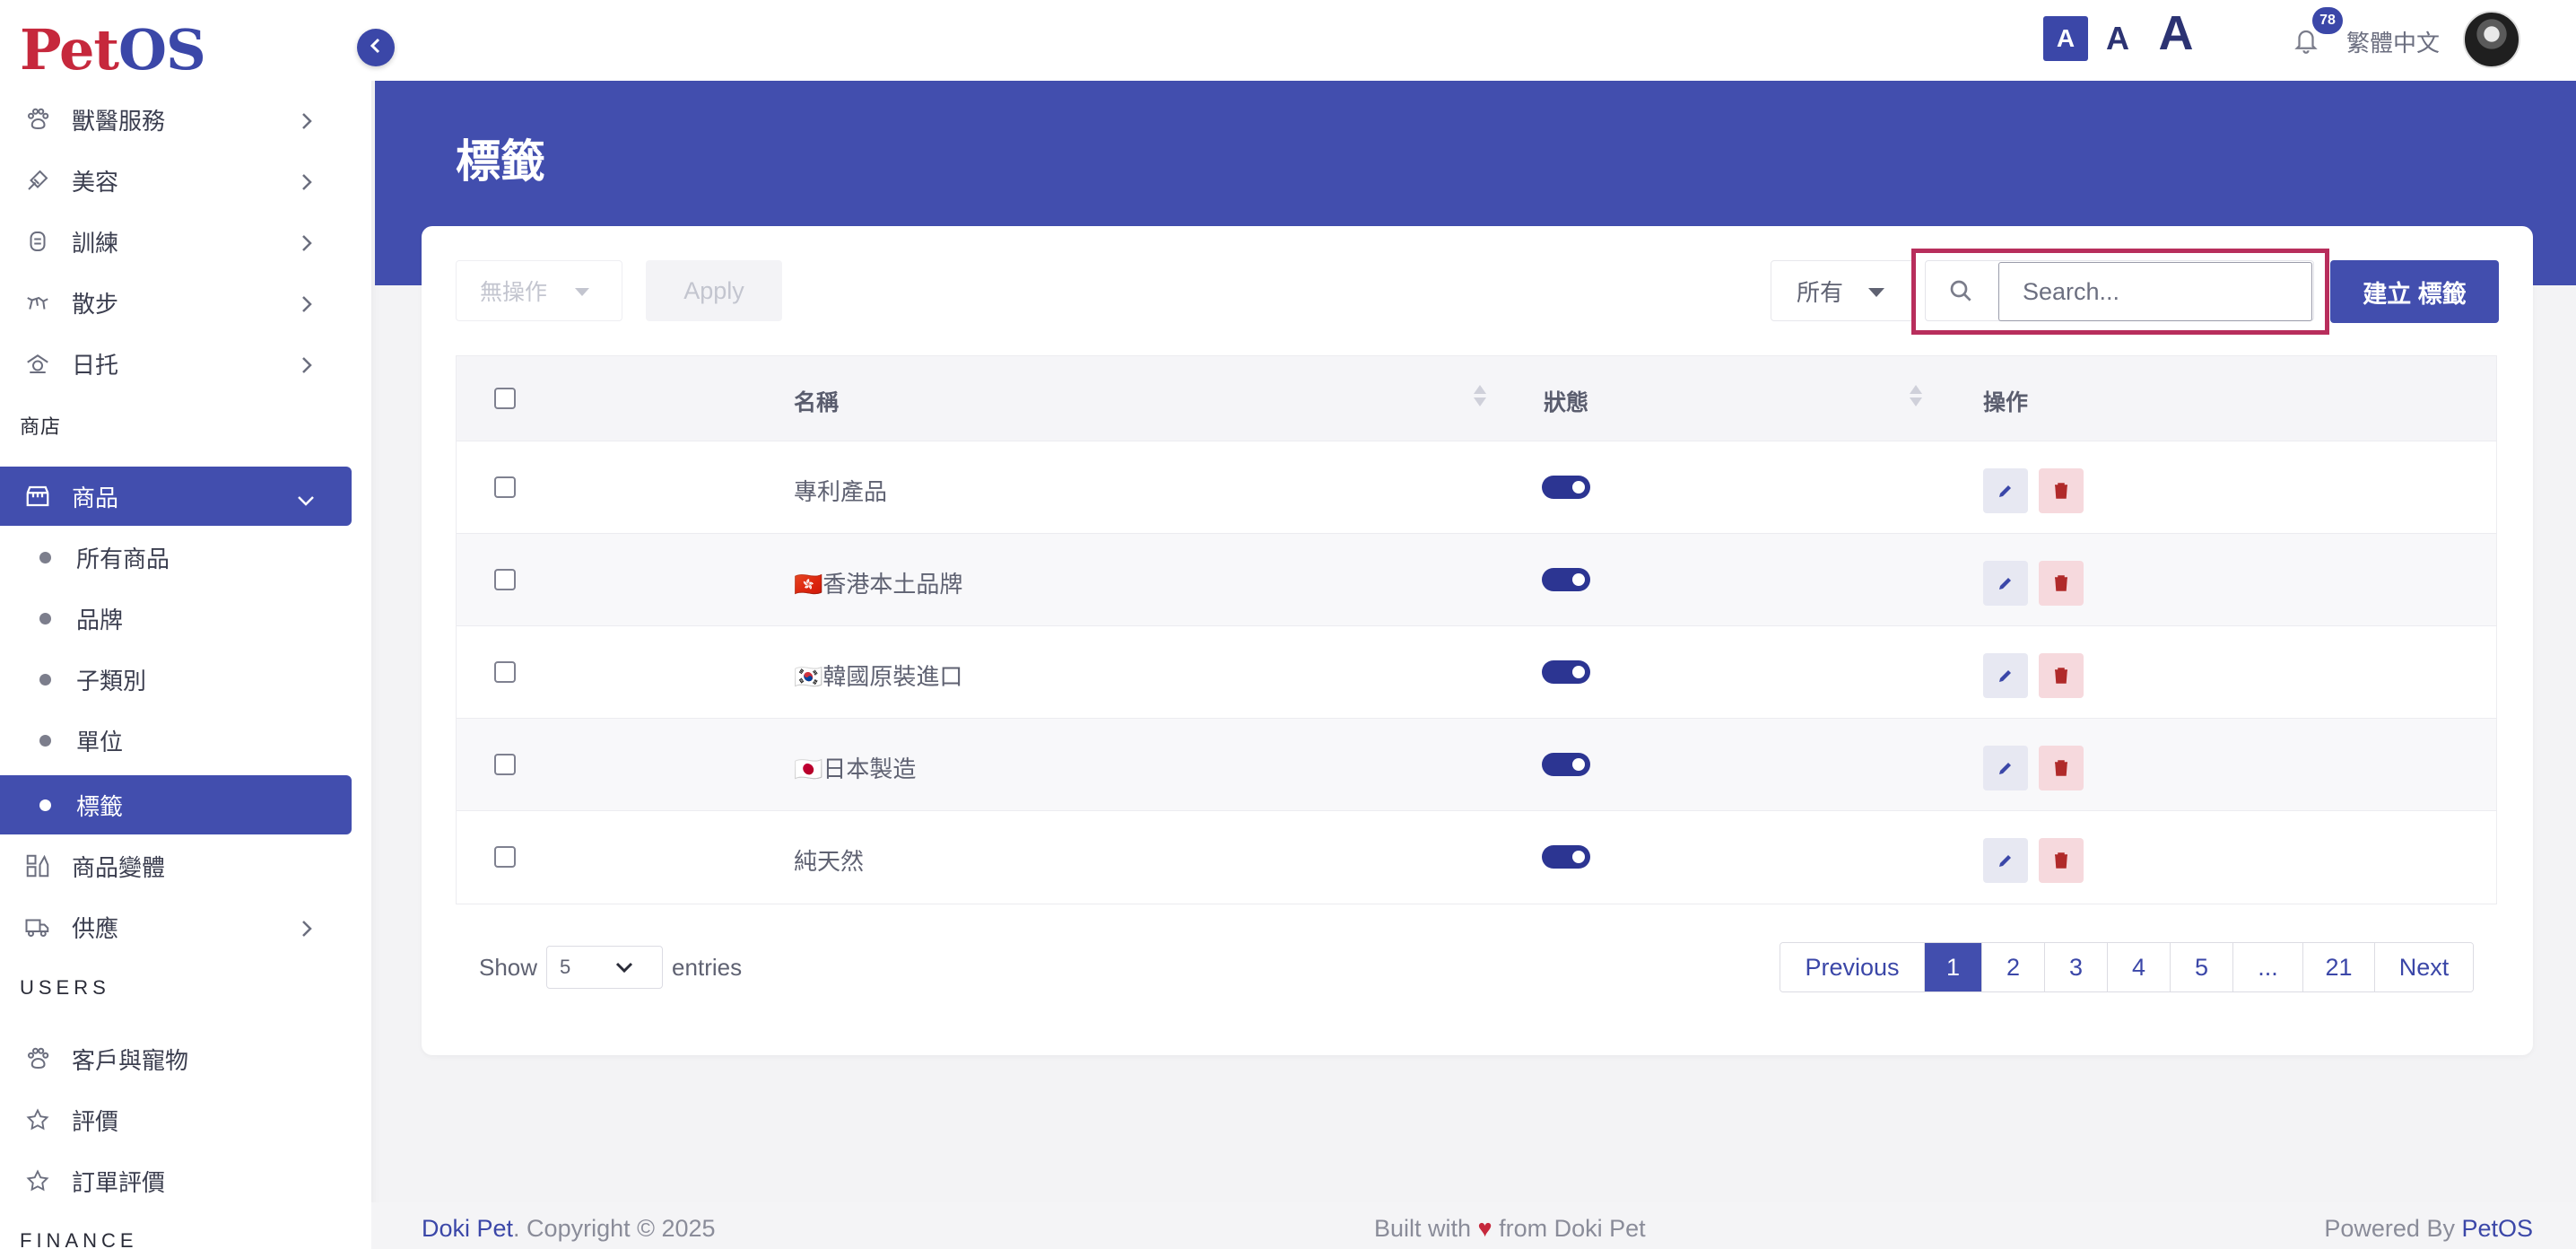 The image size is (2576, 1249). What do you see at coordinates (2423, 967) in the screenshot?
I see `next-page-button: Next` at bounding box center [2423, 967].